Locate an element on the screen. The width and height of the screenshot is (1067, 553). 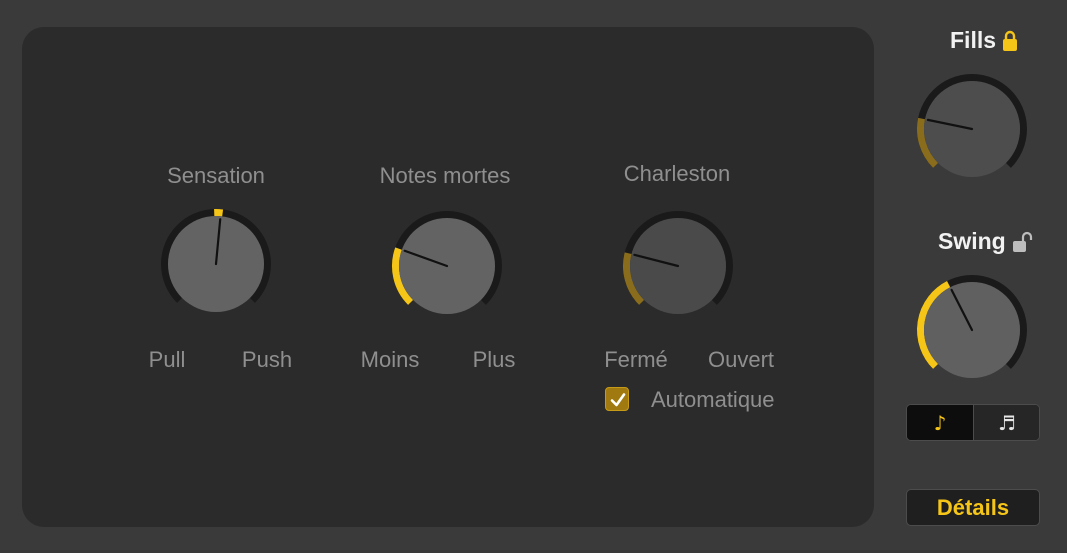
details-button: Détails is located at coordinates (973, 507).